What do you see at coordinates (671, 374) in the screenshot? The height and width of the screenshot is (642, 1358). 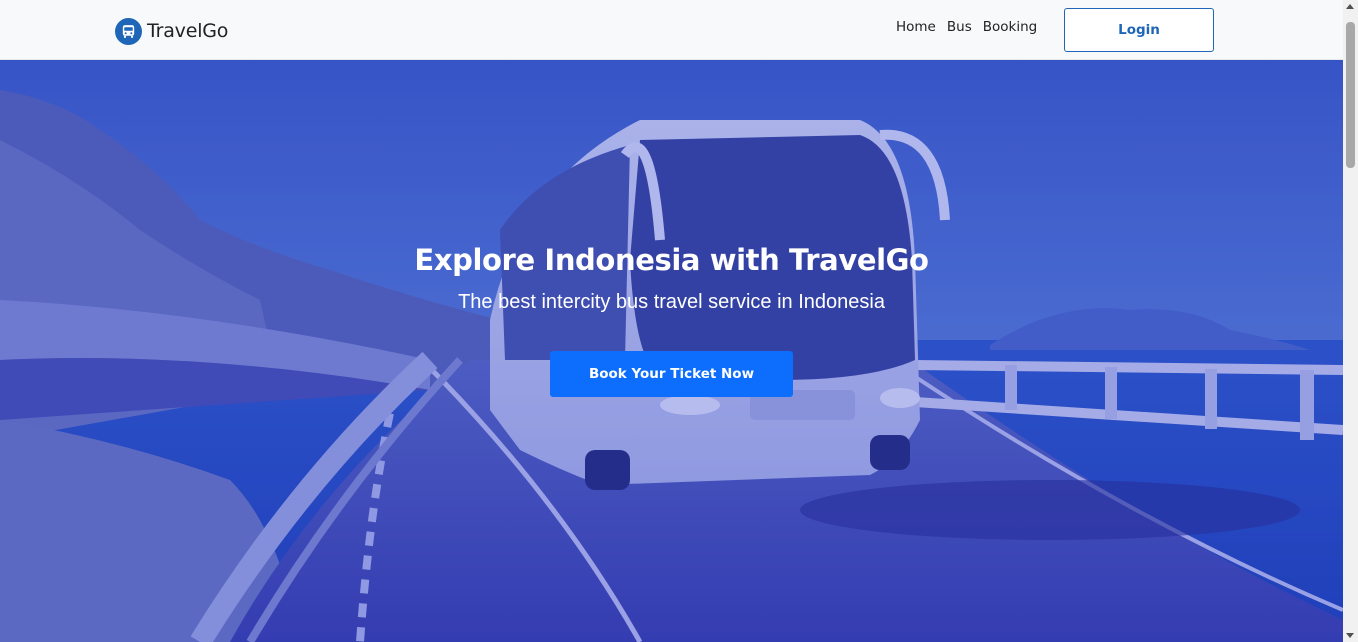 I see `book-ticket-button: Book Your Ticket Now` at bounding box center [671, 374].